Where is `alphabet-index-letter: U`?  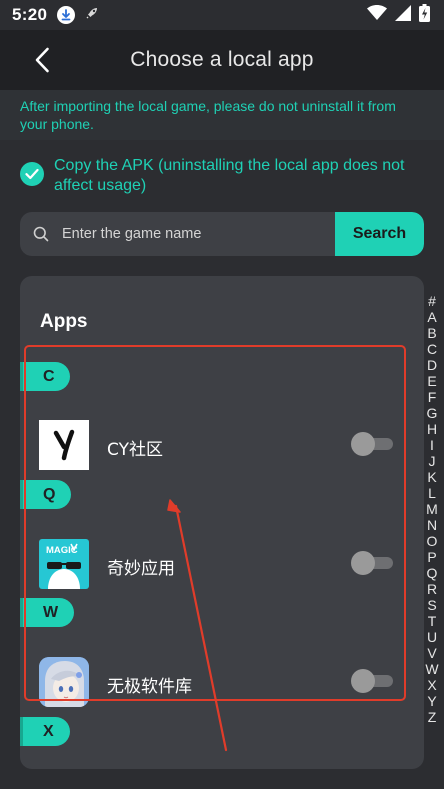 alphabet-index-letter: U is located at coordinates (432, 637).